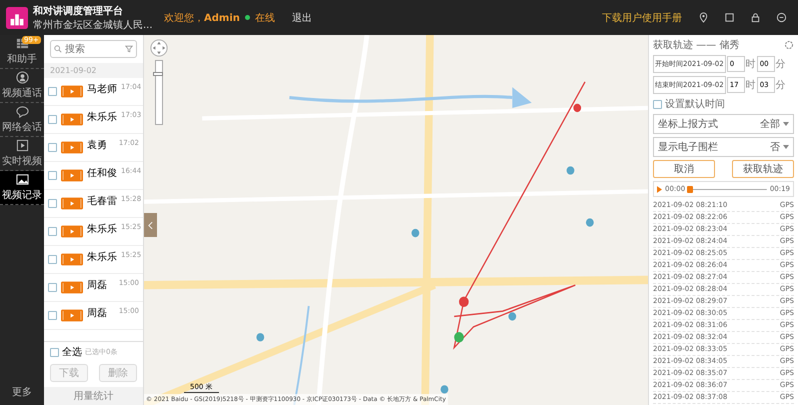 This screenshot has width=798, height=405. I want to click on select-all-checkbox, so click(54, 352).